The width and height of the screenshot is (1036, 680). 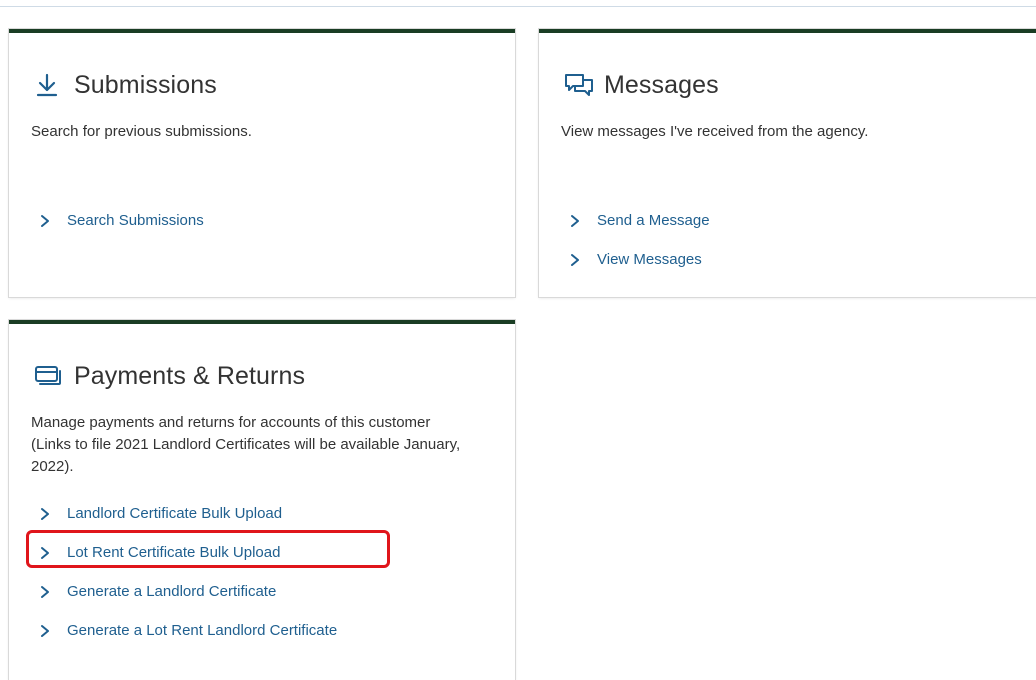 What do you see at coordinates (653, 220) in the screenshot?
I see `link-label: Send a Message` at bounding box center [653, 220].